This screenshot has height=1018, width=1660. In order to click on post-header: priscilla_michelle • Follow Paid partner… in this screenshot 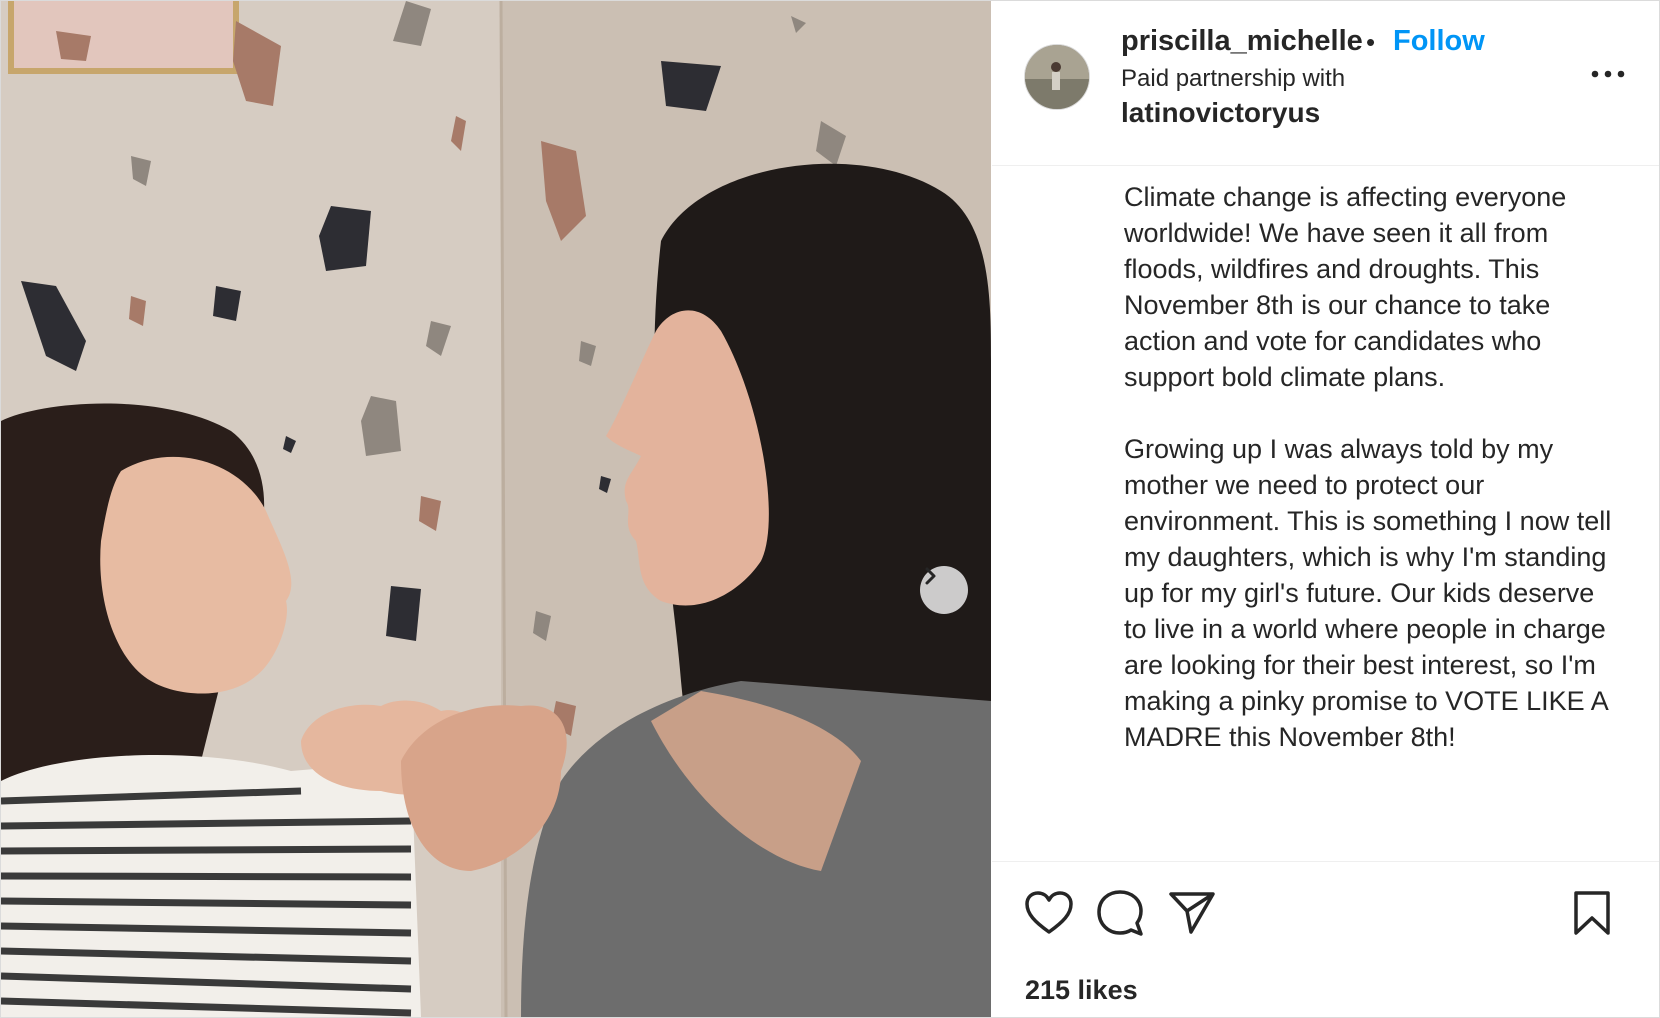, I will do `click(1325, 83)`.